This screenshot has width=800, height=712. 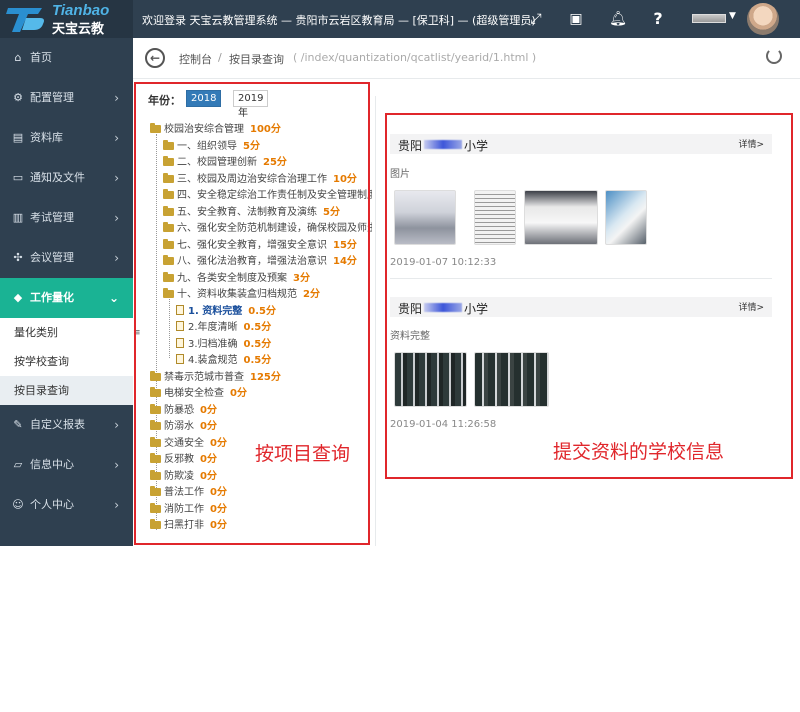 I want to click on avatar, so click(x=763, y=19).